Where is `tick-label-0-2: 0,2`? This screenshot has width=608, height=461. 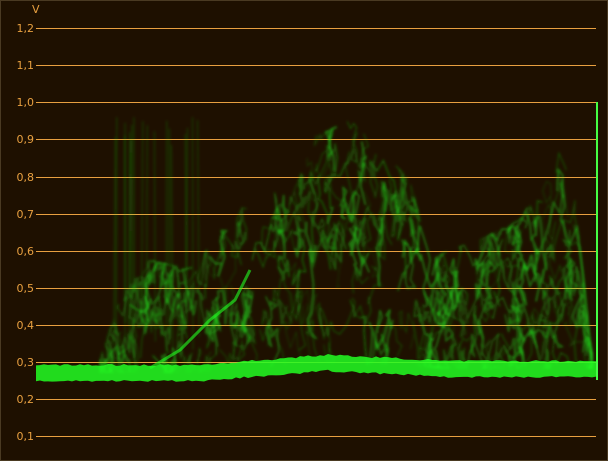
tick-label-0-2: 0,2 is located at coordinates (25, 399).